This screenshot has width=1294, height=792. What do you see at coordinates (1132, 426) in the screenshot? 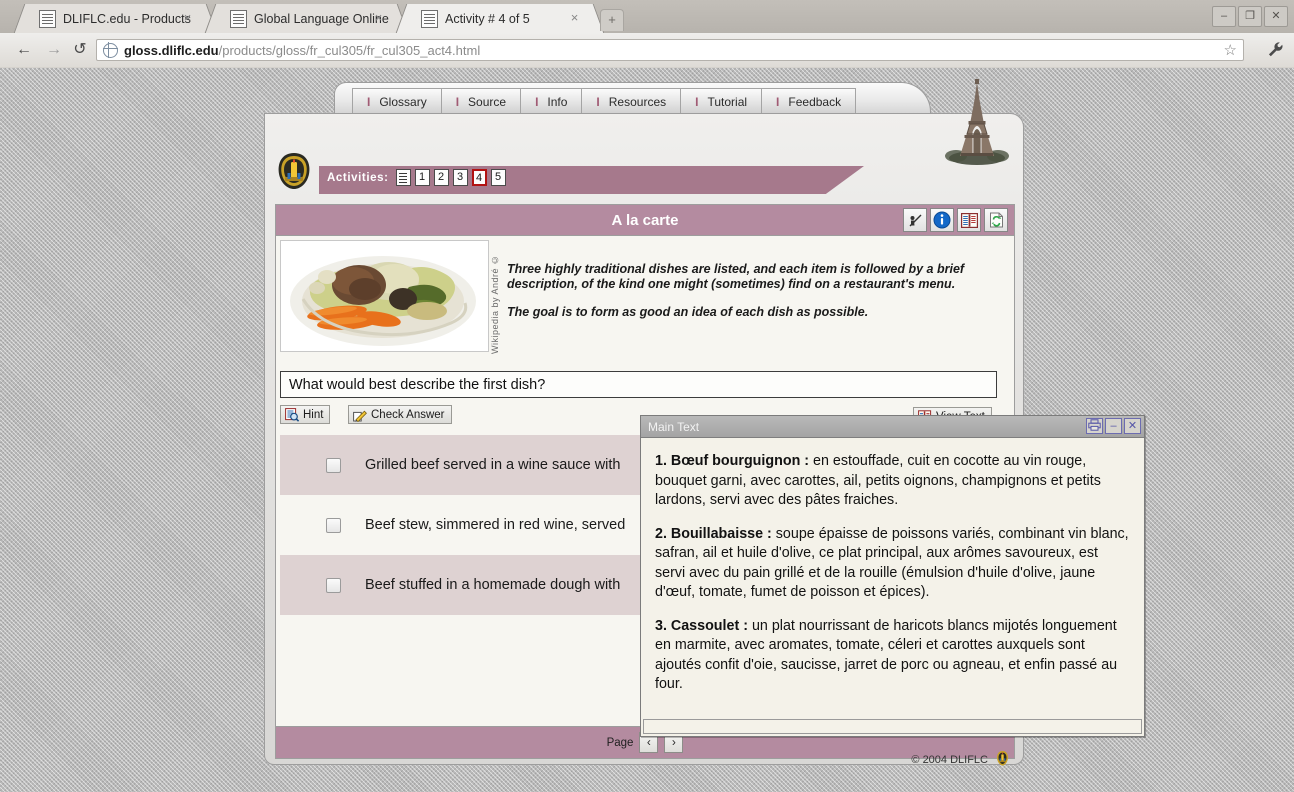
I see `close-icon: ✕` at bounding box center [1132, 426].